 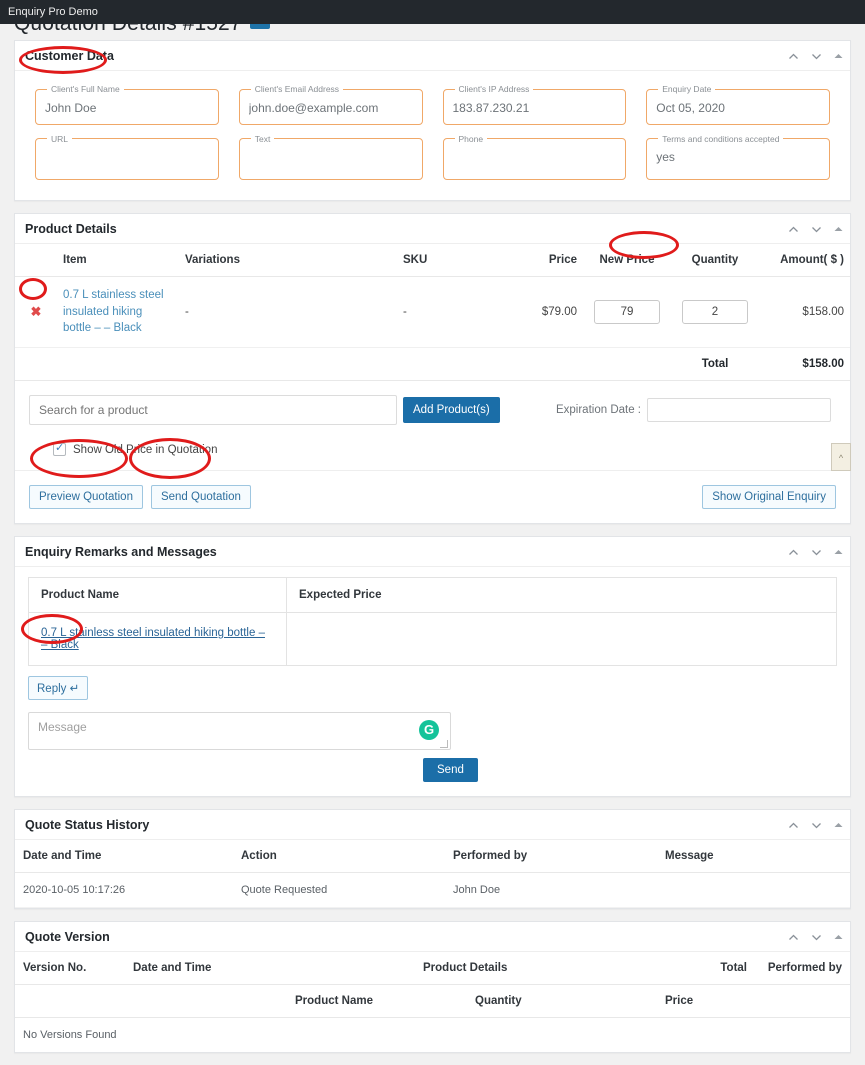 What do you see at coordinates (270, 1001) in the screenshot?
I see `subcolumn-product-name: Product Name` at bounding box center [270, 1001].